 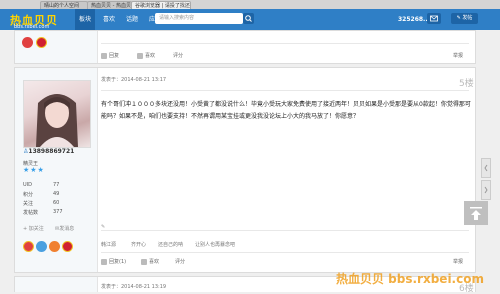 What do you see at coordinates (33, 228) in the screenshot?
I see `follow-button: + 加关注` at bounding box center [33, 228].